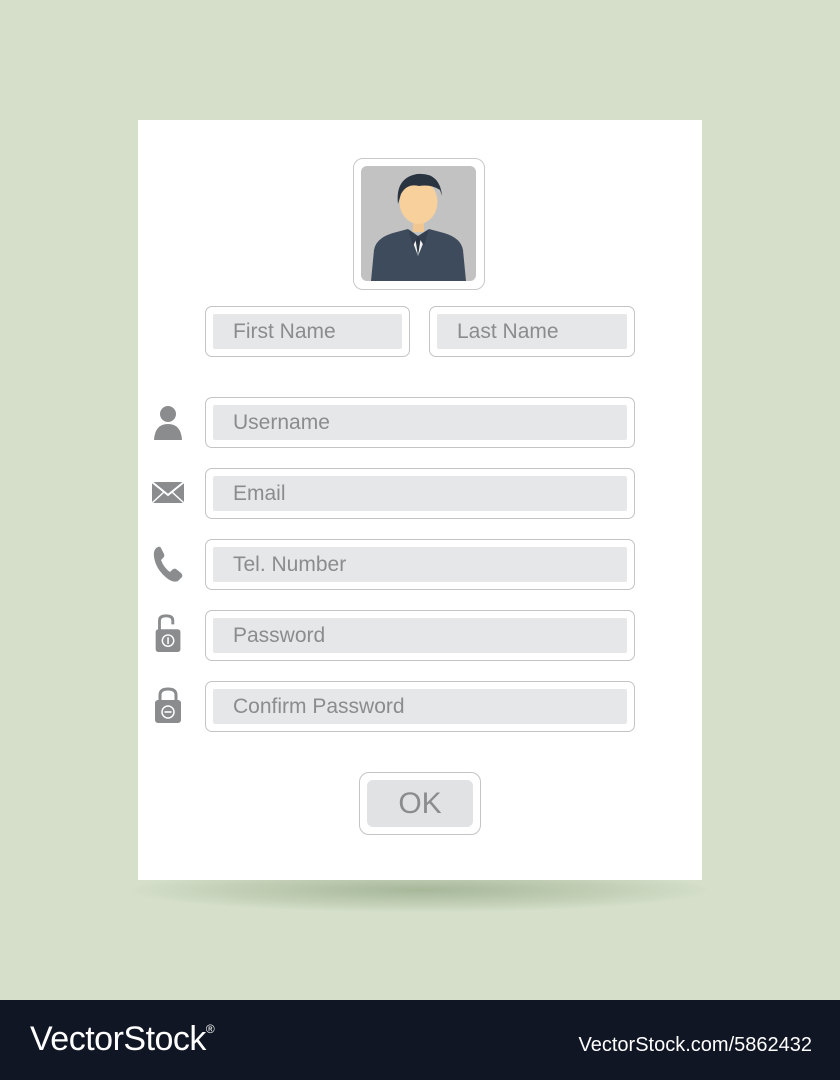 Image resolution: width=840 pixels, height=1080 pixels. I want to click on user-icon, so click(168, 423).